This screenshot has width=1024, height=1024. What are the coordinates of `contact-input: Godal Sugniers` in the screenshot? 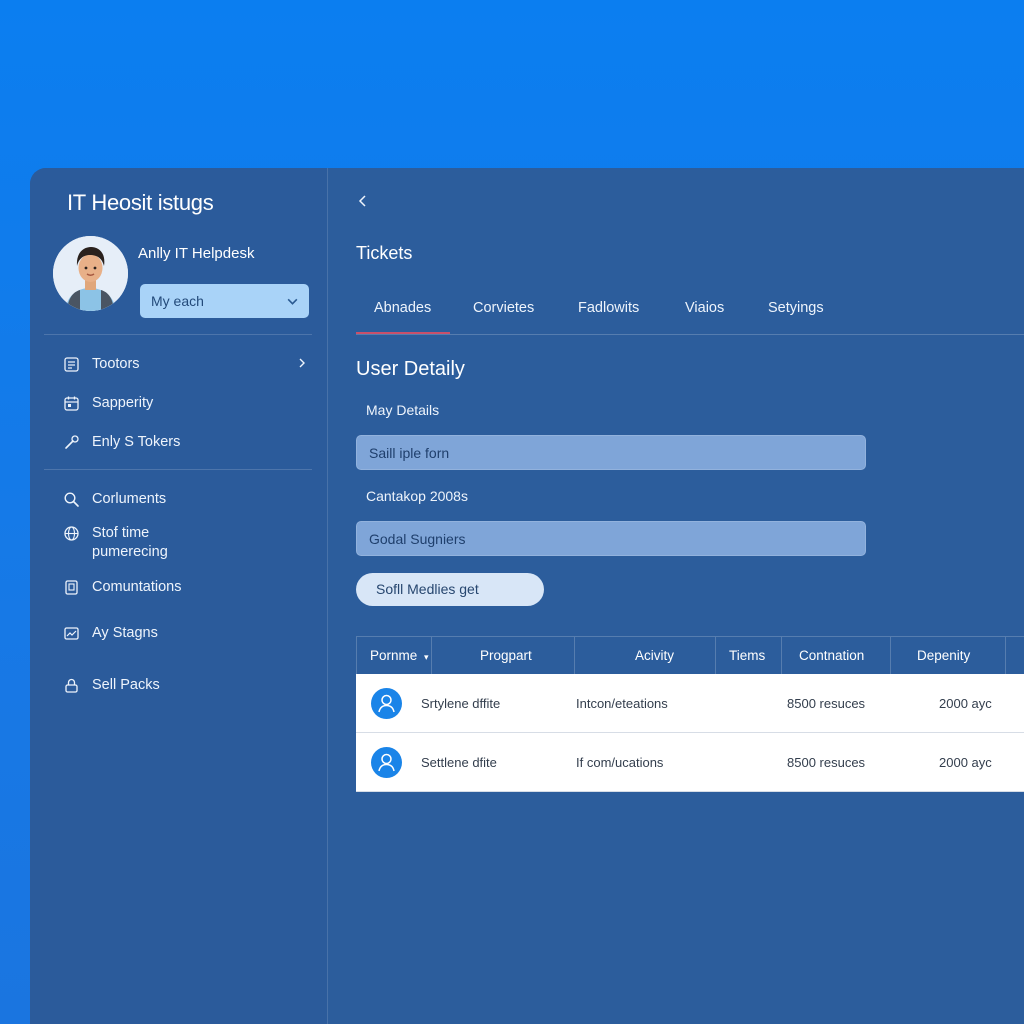 It's located at (611, 538).